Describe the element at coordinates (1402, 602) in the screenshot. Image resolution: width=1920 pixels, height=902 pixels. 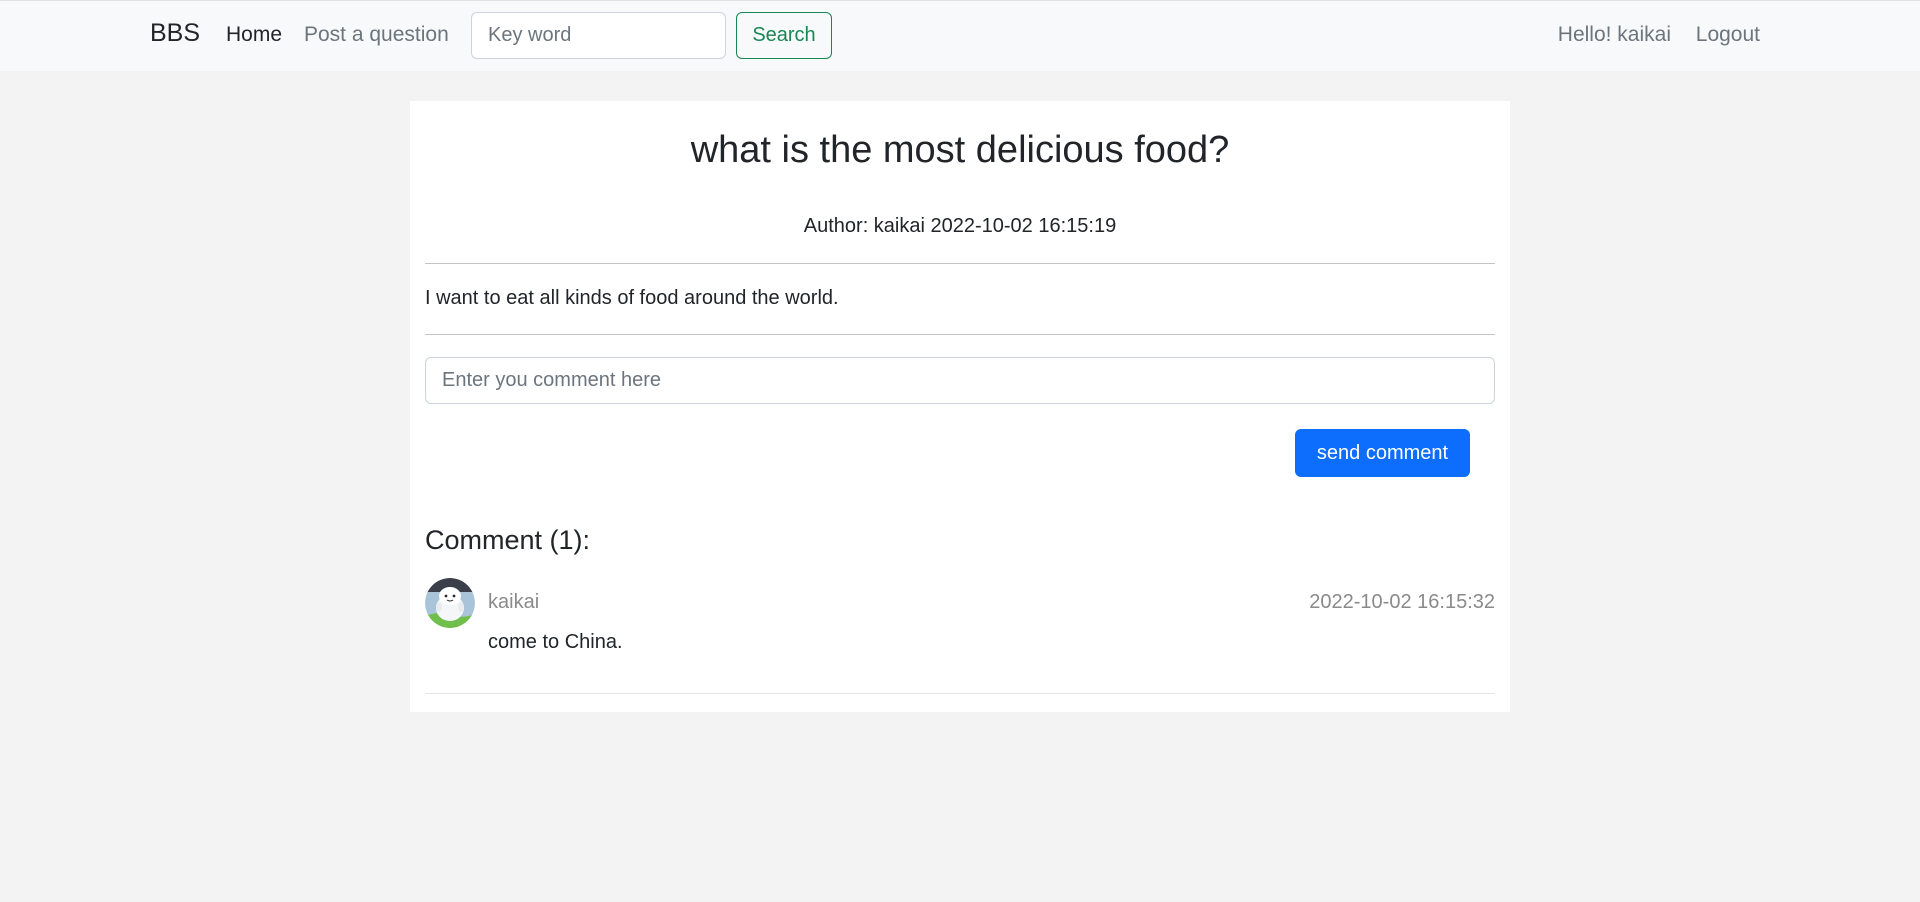
I see `comment-timestamp: 2022-10-02 16:15:32` at that location.